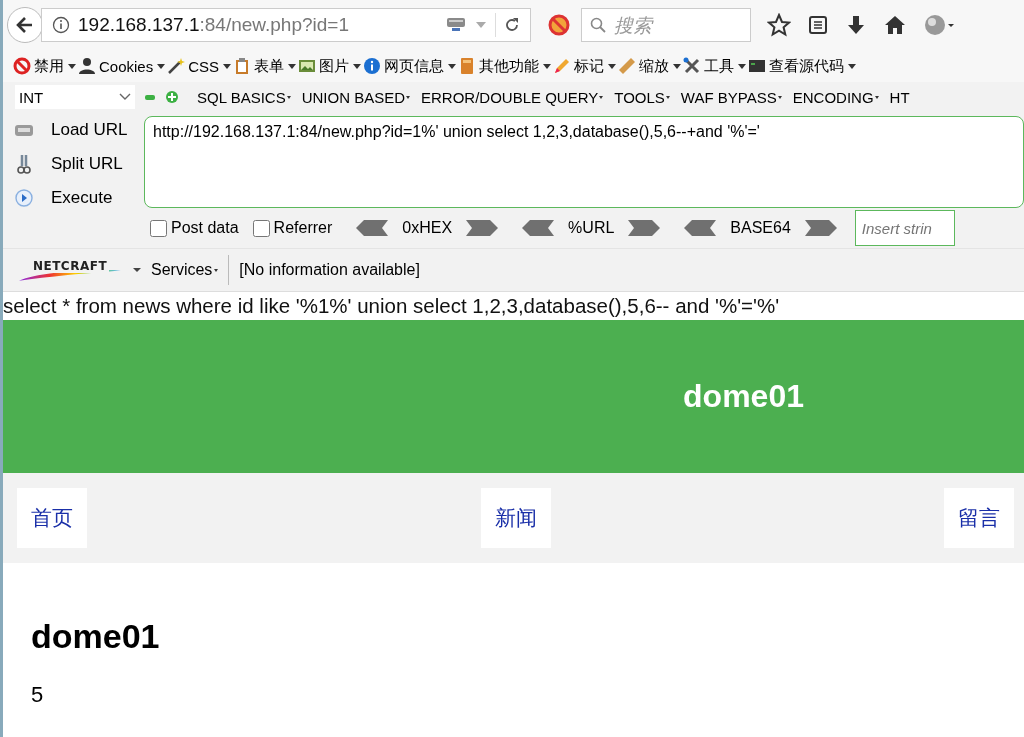 The width and height of the screenshot is (1024, 737). Describe the element at coordinates (627, 66) in the screenshot. I see `ruler-icon` at that location.